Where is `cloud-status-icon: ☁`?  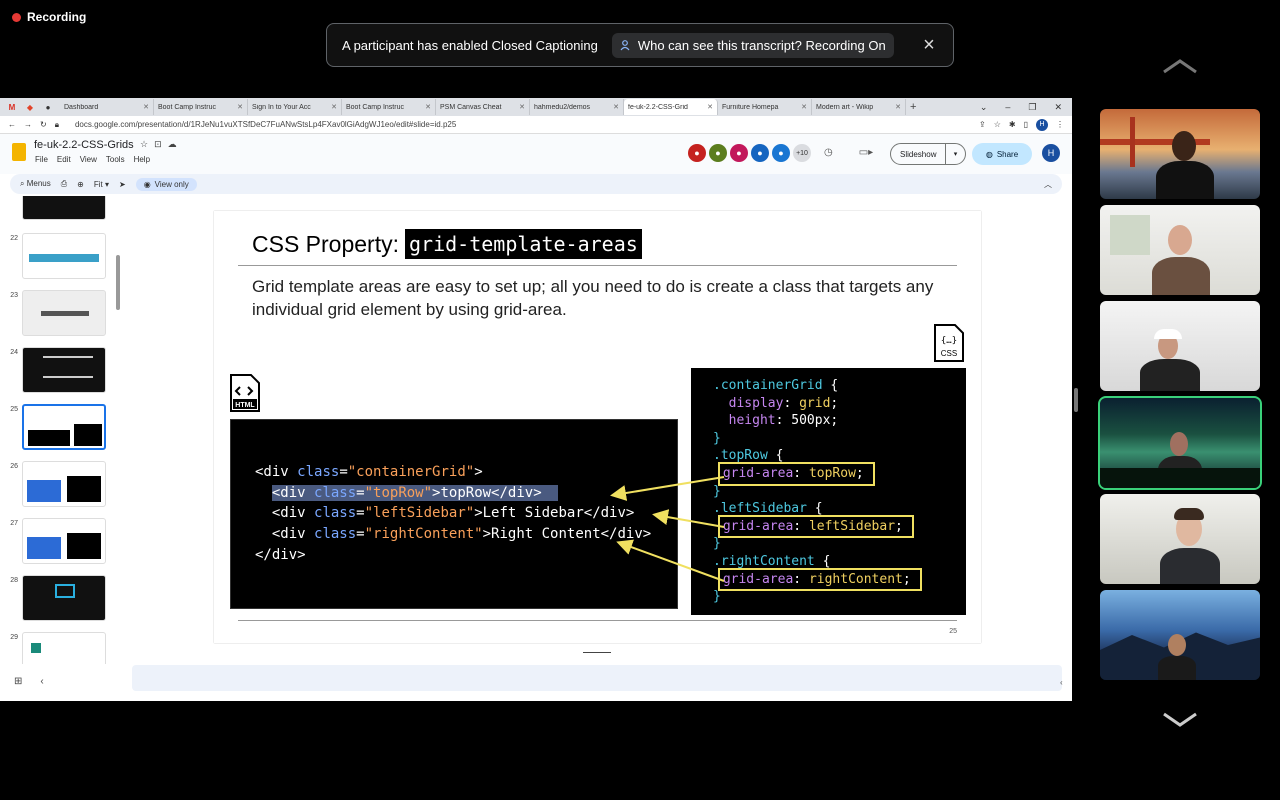
cloud-status-icon: ☁ is located at coordinates (172, 144).